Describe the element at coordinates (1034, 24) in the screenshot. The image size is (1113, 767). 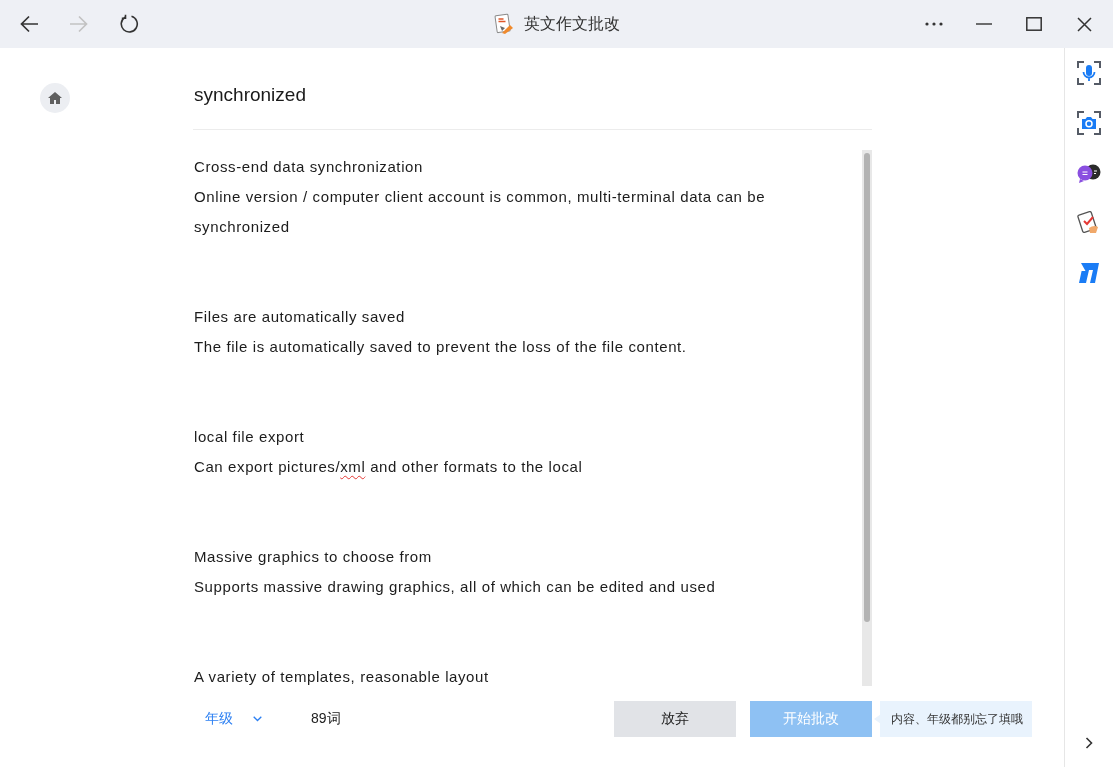
I see `maximize-icon` at that location.